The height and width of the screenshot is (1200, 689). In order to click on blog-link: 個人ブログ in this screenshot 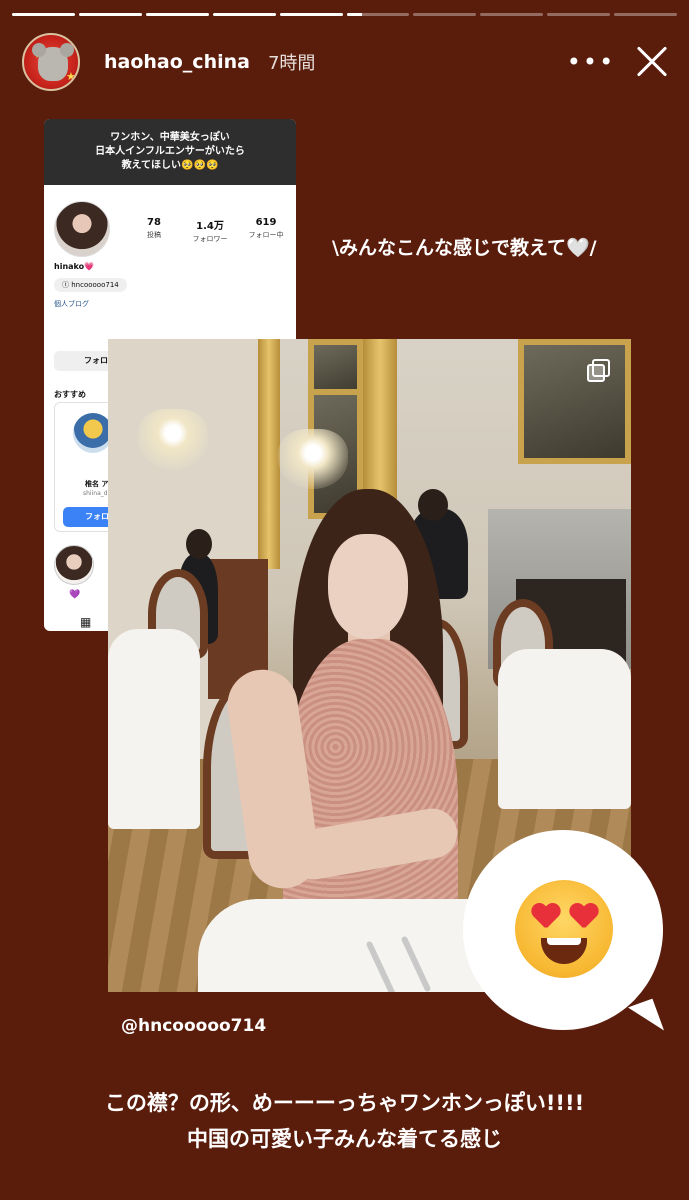, I will do `click(71, 304)`.